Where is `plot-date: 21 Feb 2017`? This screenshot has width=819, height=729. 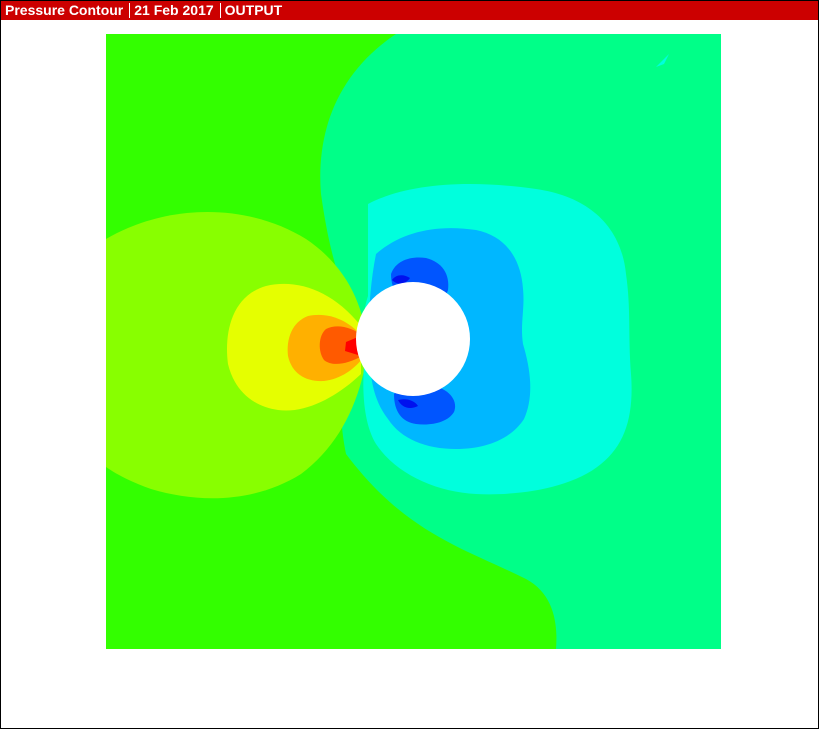
plot-date: 21 Feb 2017 is located at coordinates (174, 10).